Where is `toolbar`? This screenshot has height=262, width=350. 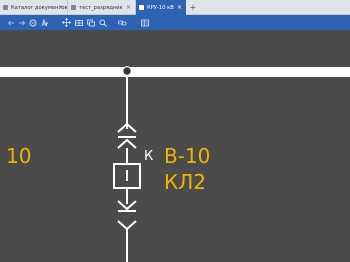 toolbar is located at coordinates (175, 22).